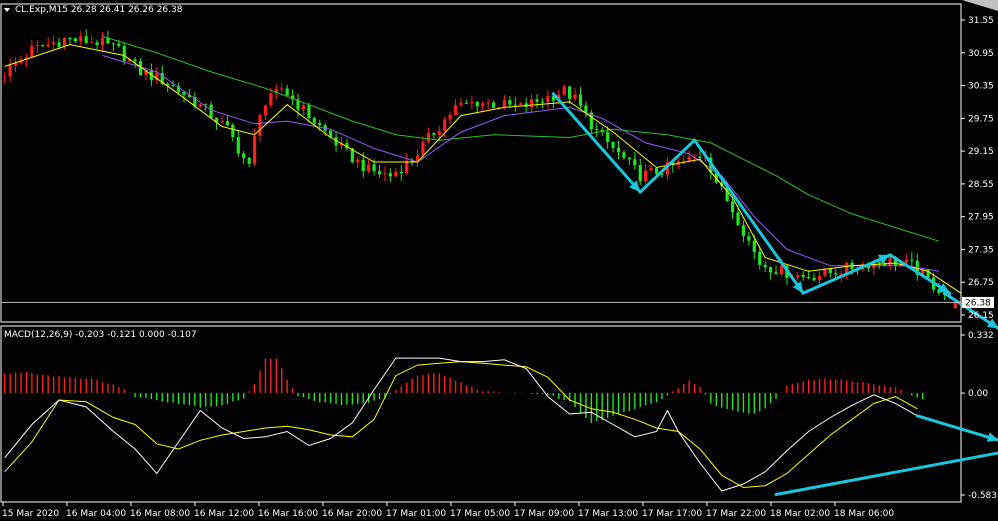 The width and height of the screenshot is (998, 521). What do you see at coordinates (100, 335) in the screenshot?
I see `macd-panel-title: MACD(12,26,9) -0.203 -0.121 0.000 -0.107` at bounding box center [100, 335].